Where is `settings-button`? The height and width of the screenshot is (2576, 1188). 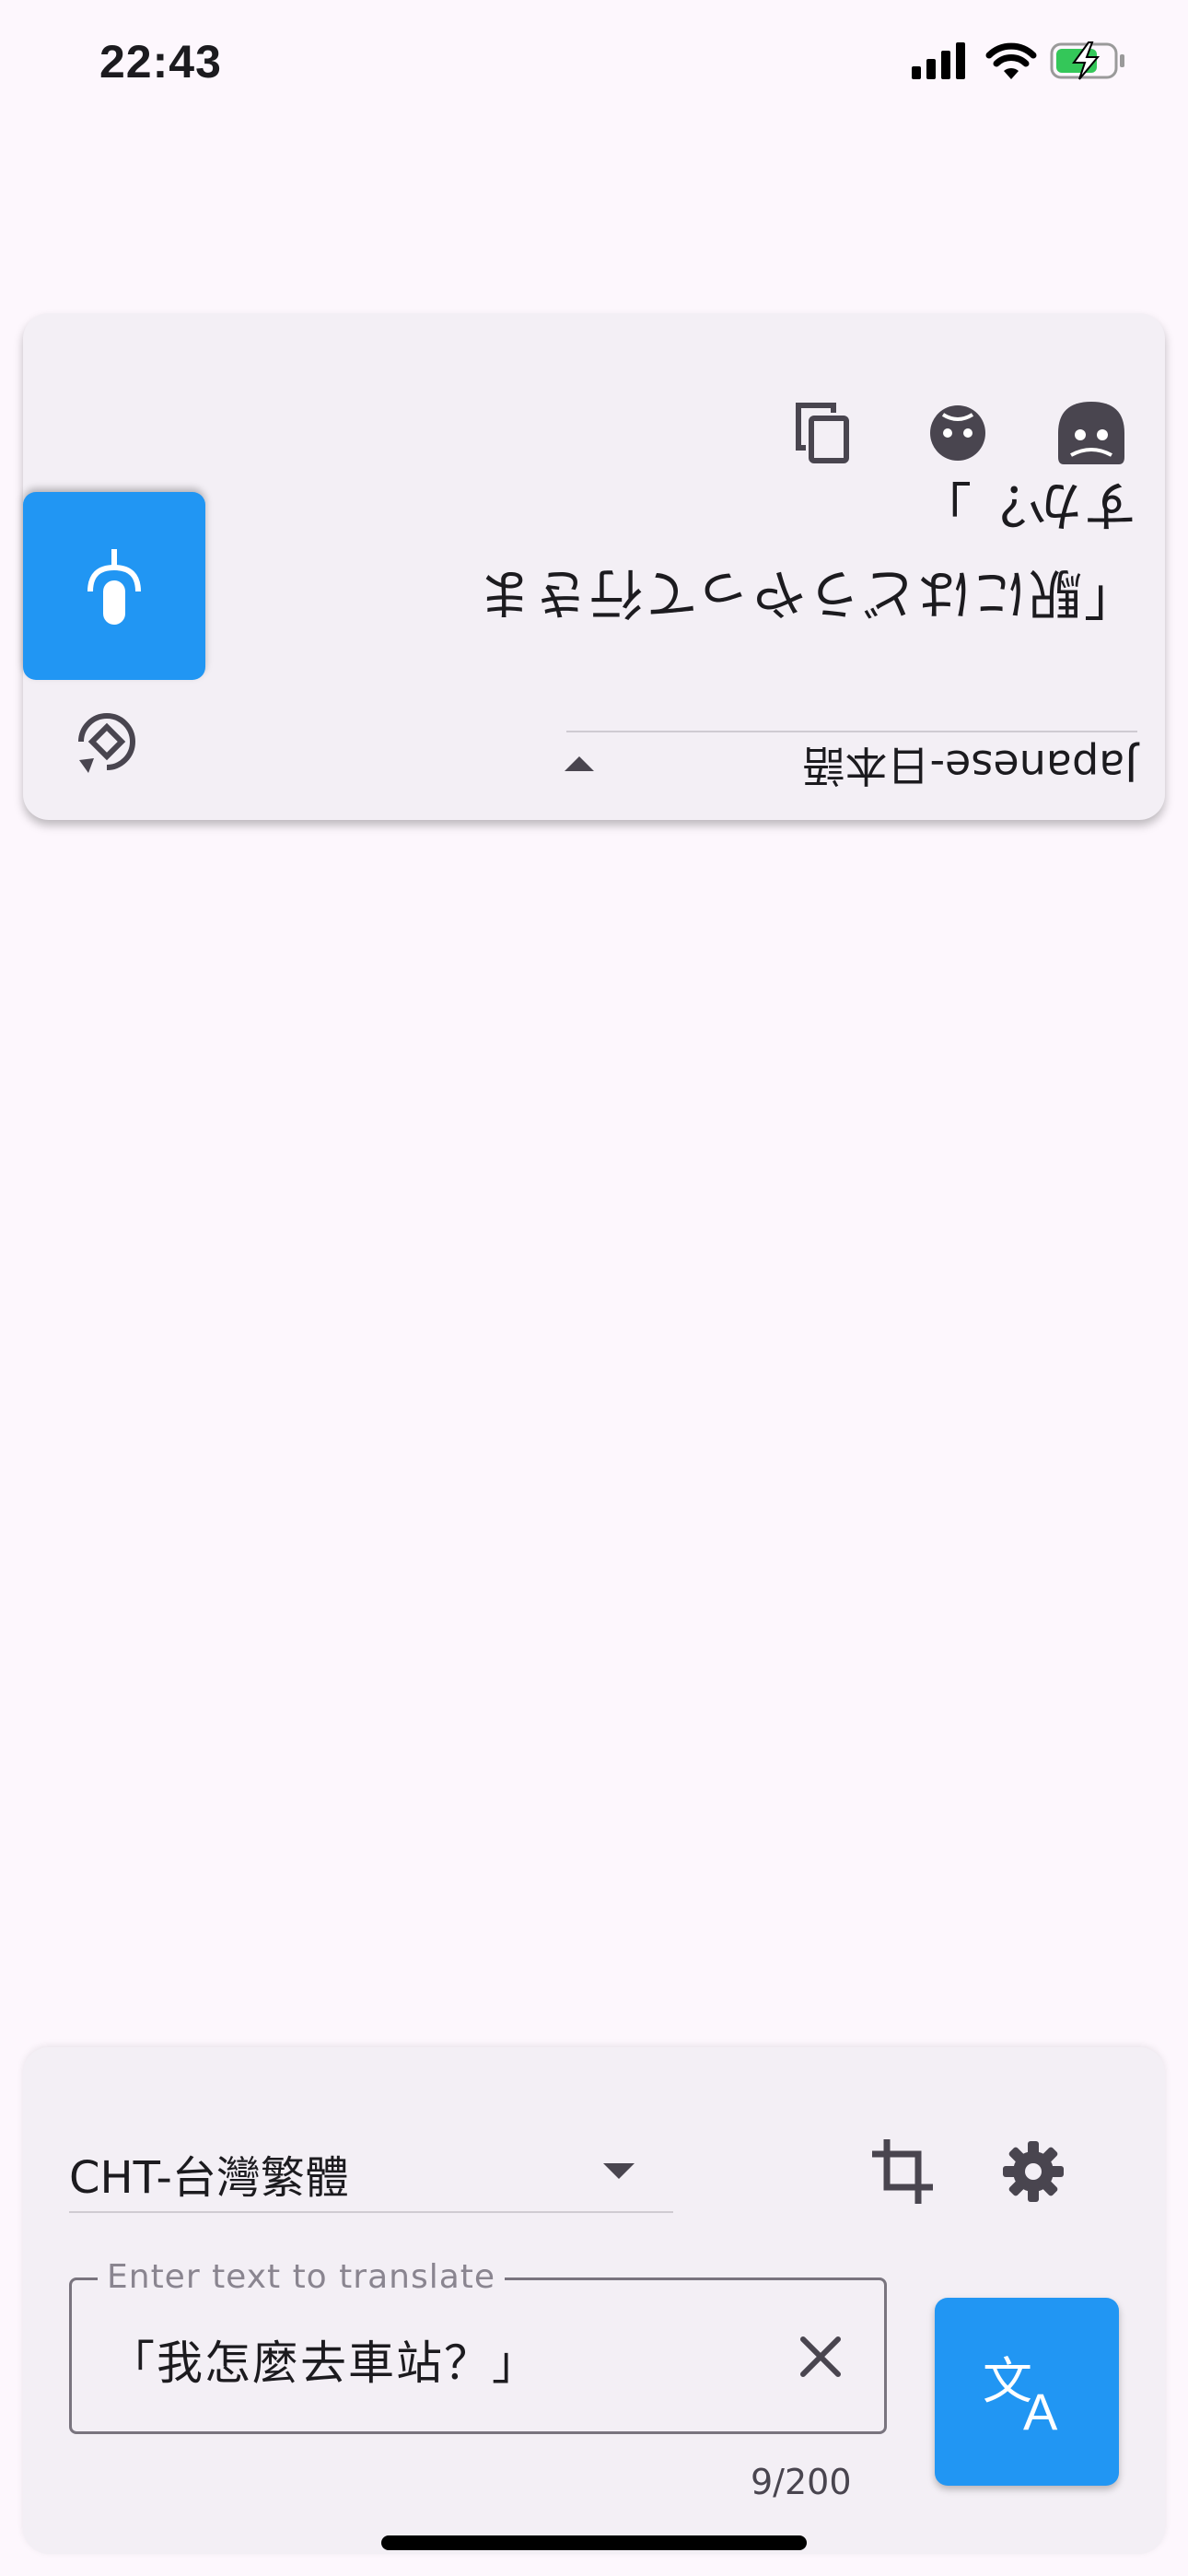 settings-button is located at coordinates (1033, 2171).